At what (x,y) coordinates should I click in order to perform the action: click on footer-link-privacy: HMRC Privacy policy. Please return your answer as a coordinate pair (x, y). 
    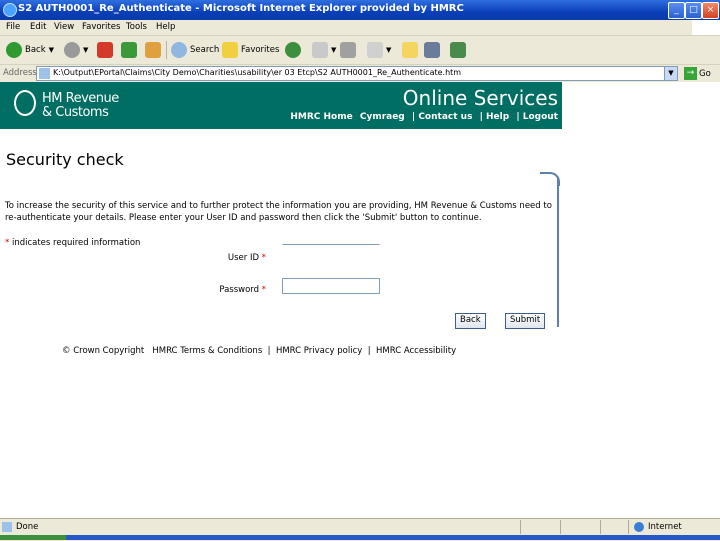
    Looking at the image, I should click on (319, 351).